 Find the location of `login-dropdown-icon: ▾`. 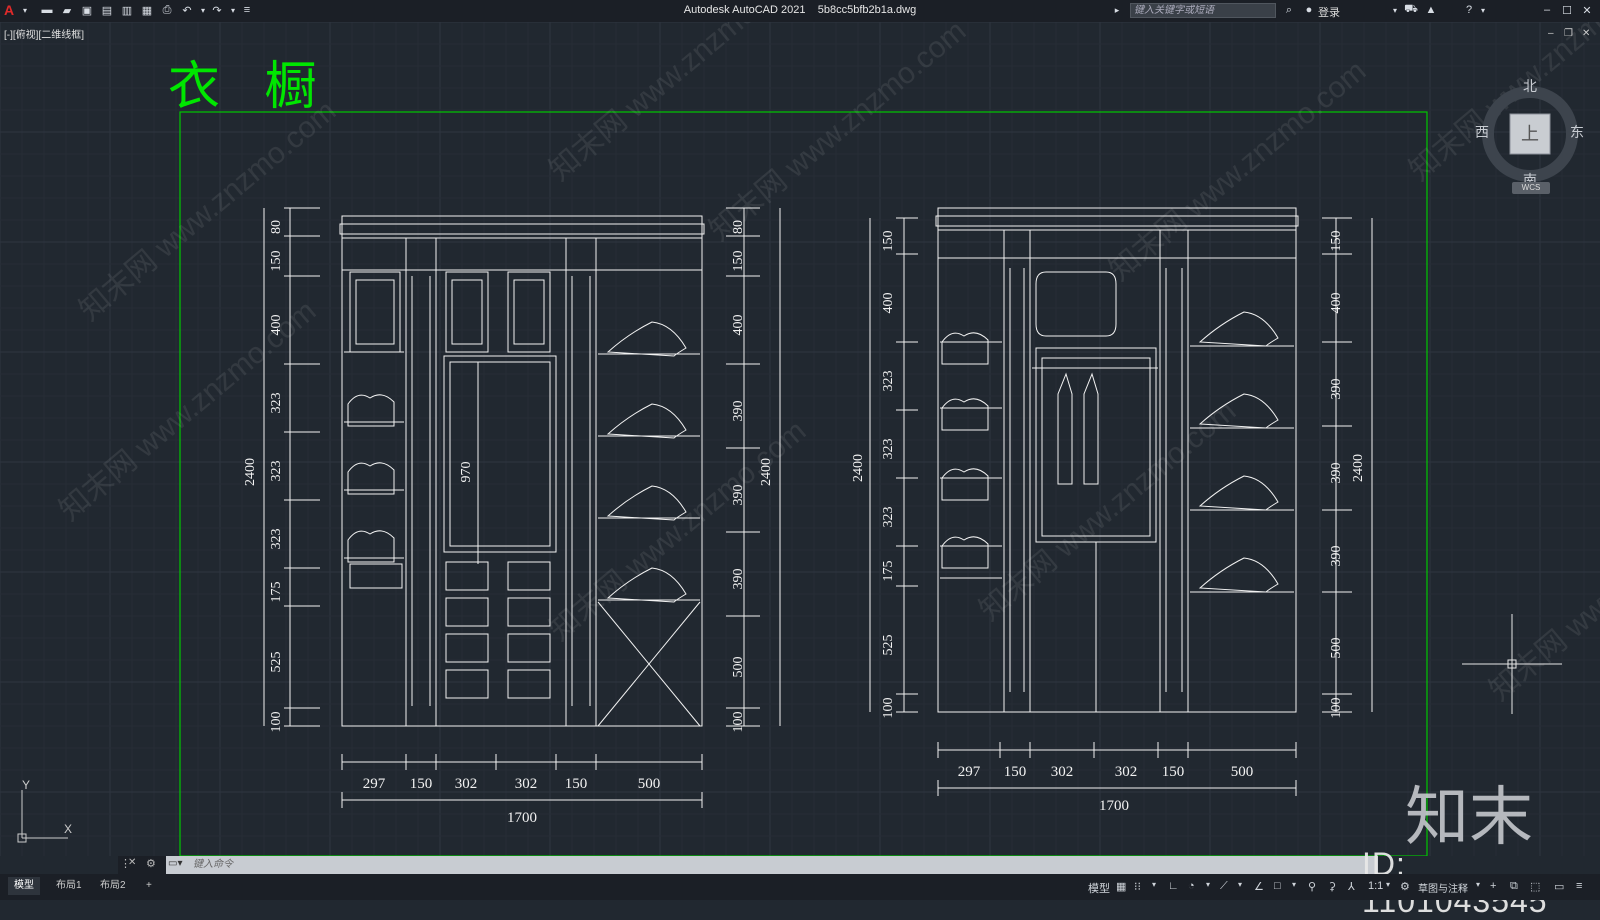

login-dropdown-icon: ▾ is located at coordinates (1395, 10).